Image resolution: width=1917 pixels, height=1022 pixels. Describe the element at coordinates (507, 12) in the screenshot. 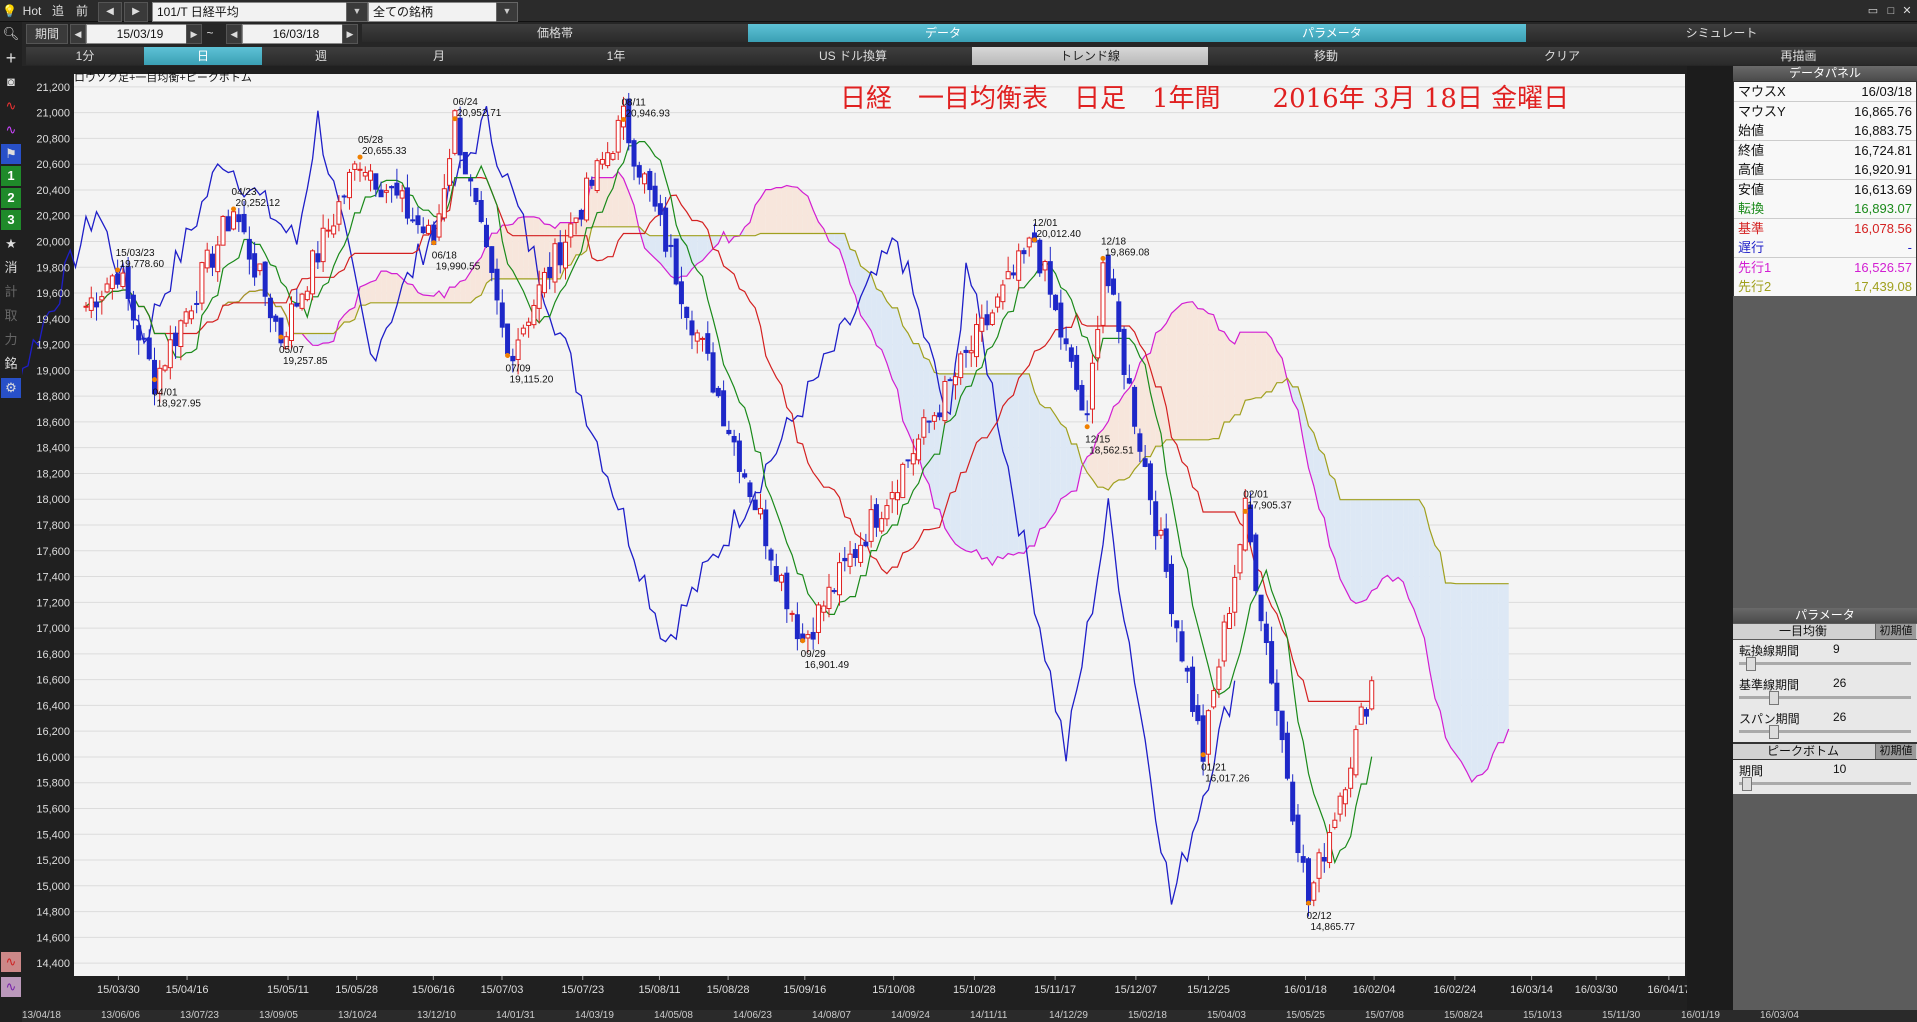

I see `universe-dropdown-icon: ▼` at that location.